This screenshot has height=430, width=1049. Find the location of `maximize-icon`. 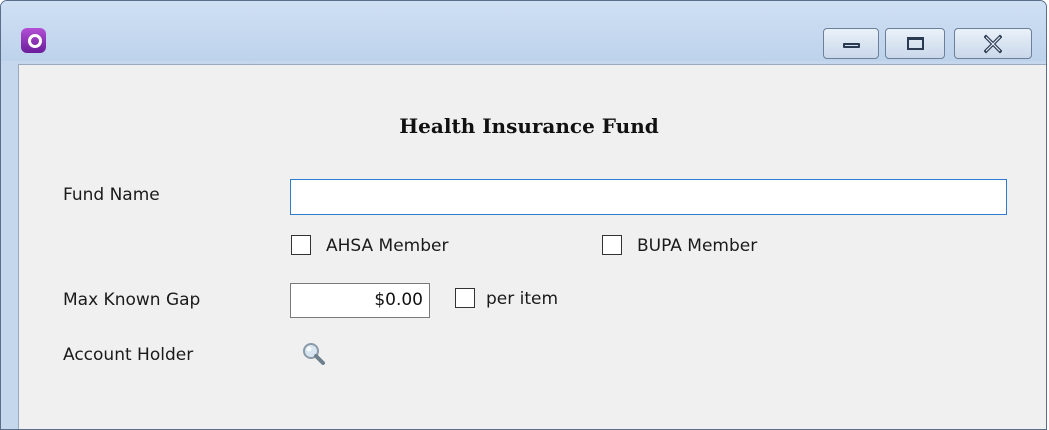

maximize-icon is located at coordinates (915, 43).